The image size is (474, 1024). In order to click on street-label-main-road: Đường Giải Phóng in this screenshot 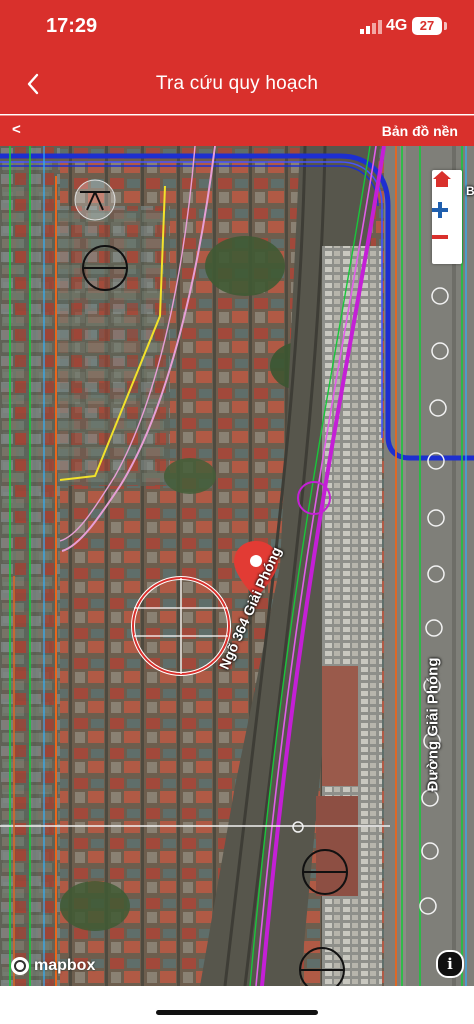, I will do `click(433, 724)`.